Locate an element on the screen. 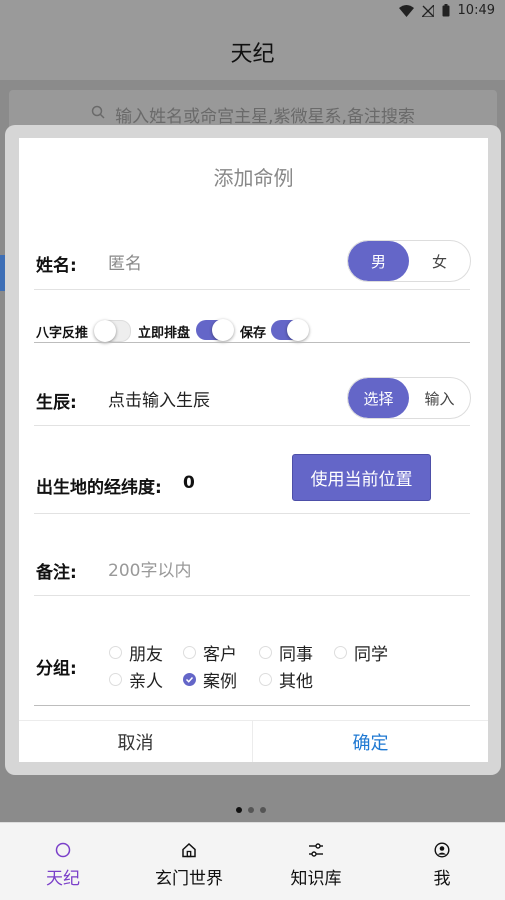 The width and height of the screenshot is (505, 900). birth-input: 点击输入生辰 is located at coordinates (159, 398).